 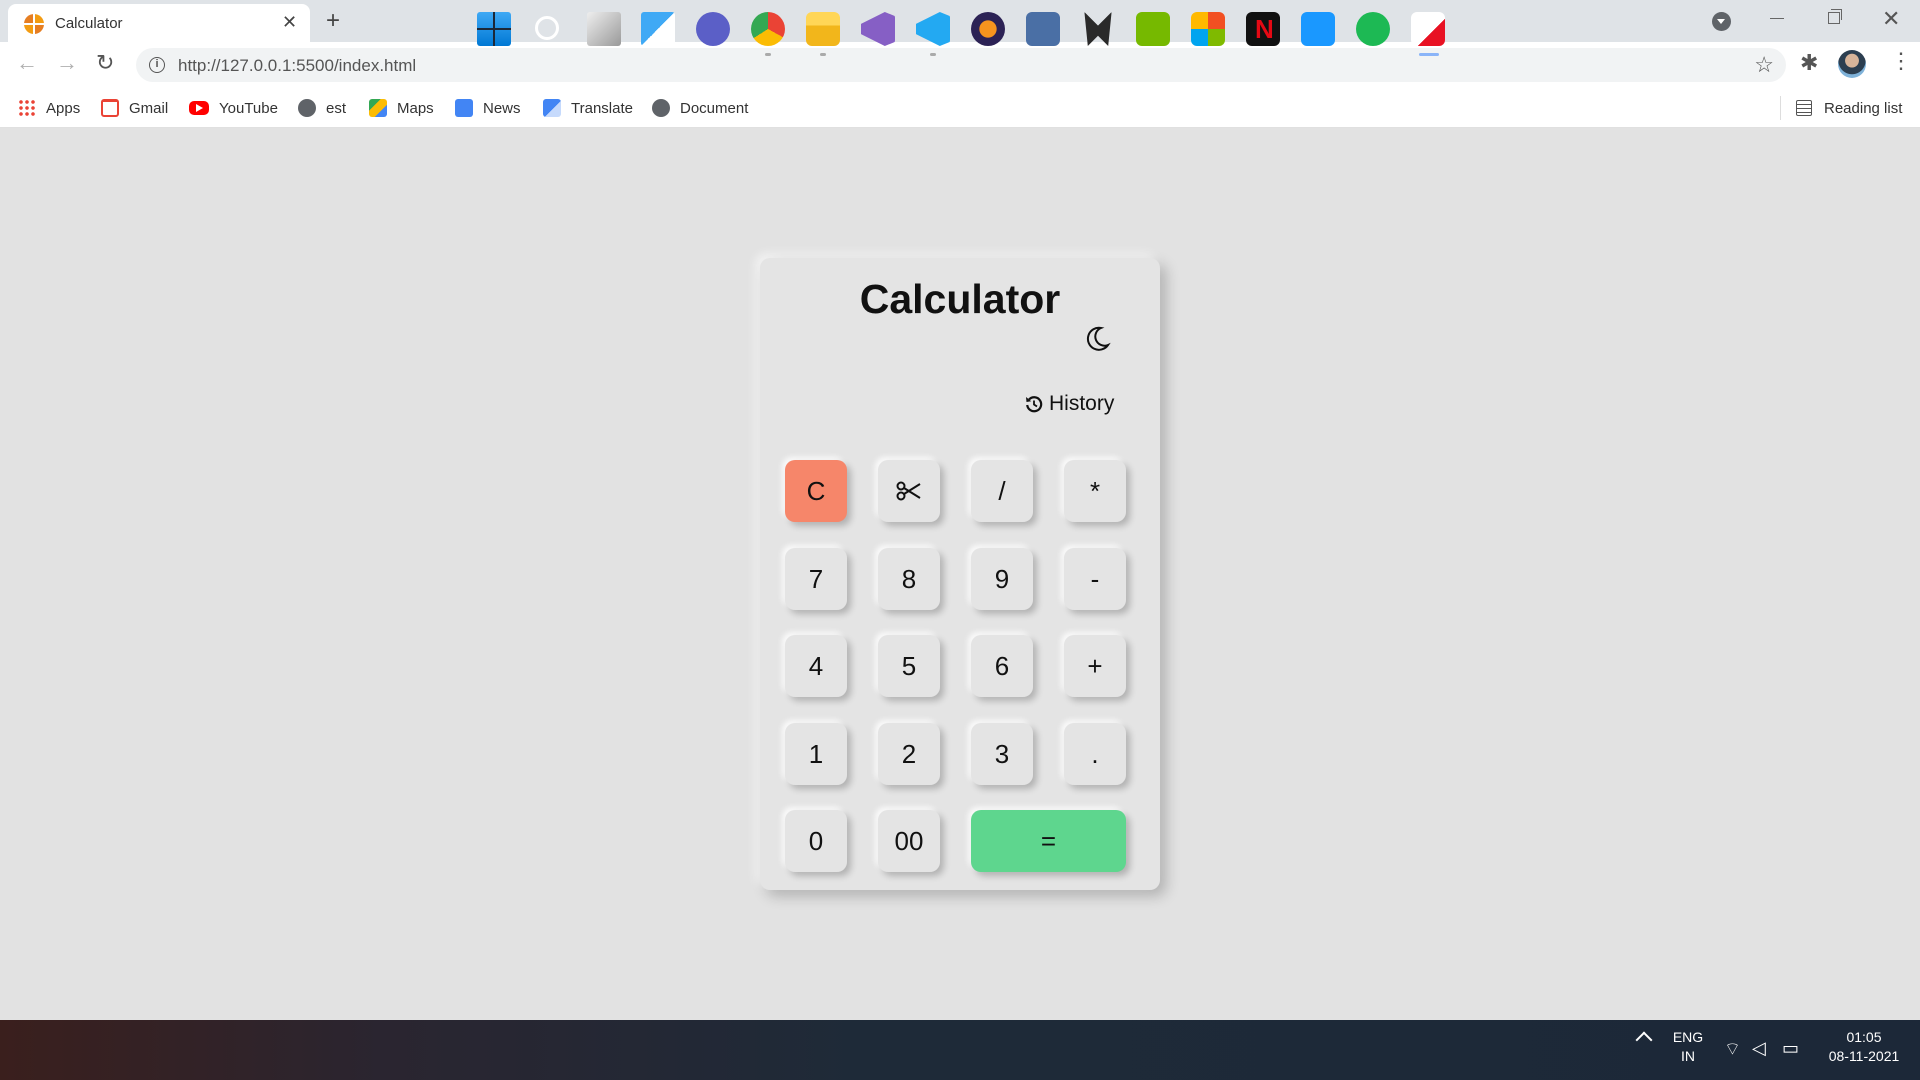 What do you see at coordinates (1835, 16) in the screenshot?
I see `restore-icon` at bounding box center [1835, 16].